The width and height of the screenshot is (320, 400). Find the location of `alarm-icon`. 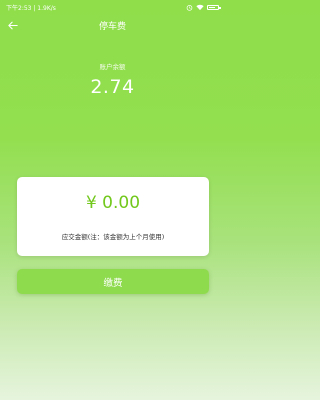

alarm-icon is located at coordinates (189, 7).